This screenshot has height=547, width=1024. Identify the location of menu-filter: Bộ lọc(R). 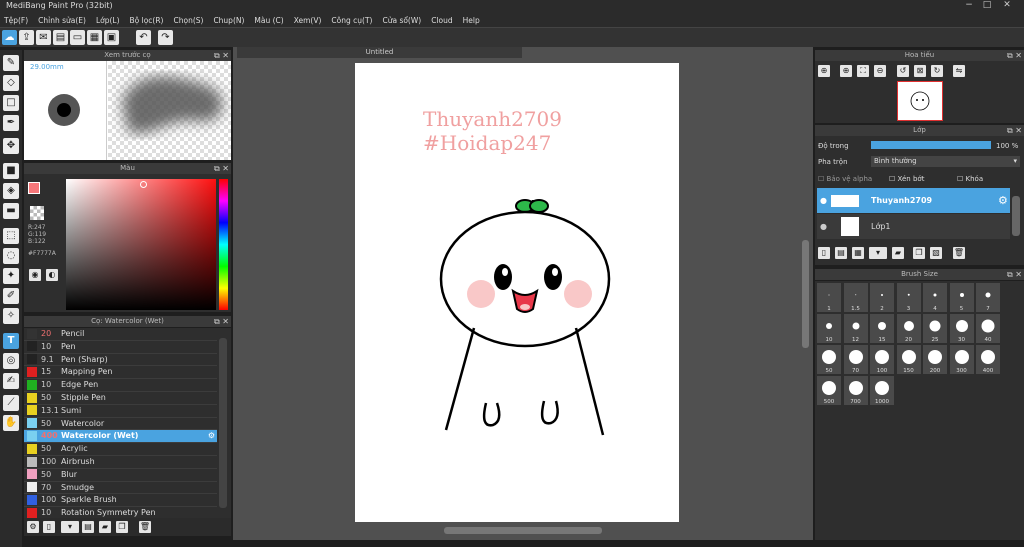
(147, 20).